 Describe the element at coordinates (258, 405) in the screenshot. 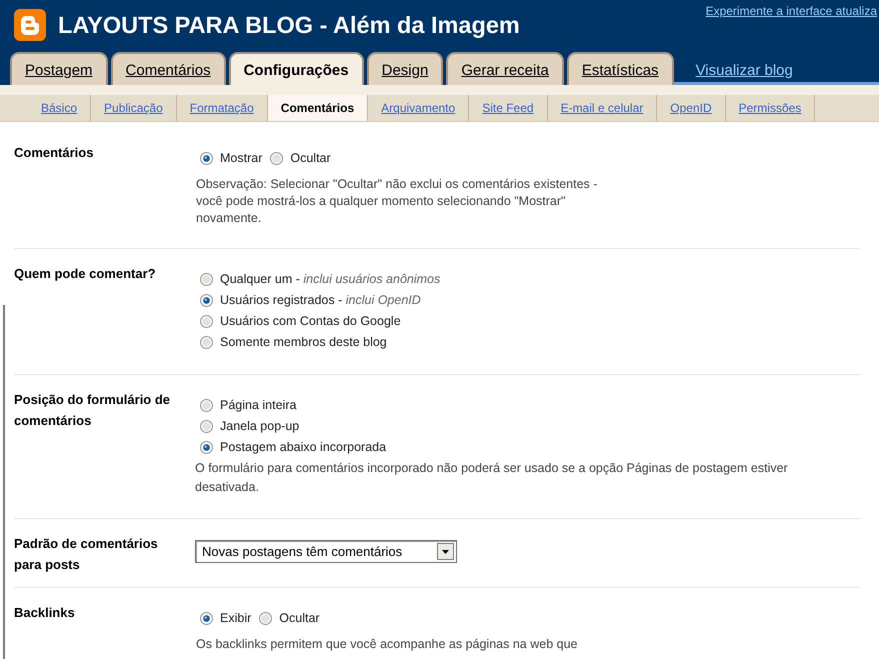

I see `radio-label: Página inteira` at that location.